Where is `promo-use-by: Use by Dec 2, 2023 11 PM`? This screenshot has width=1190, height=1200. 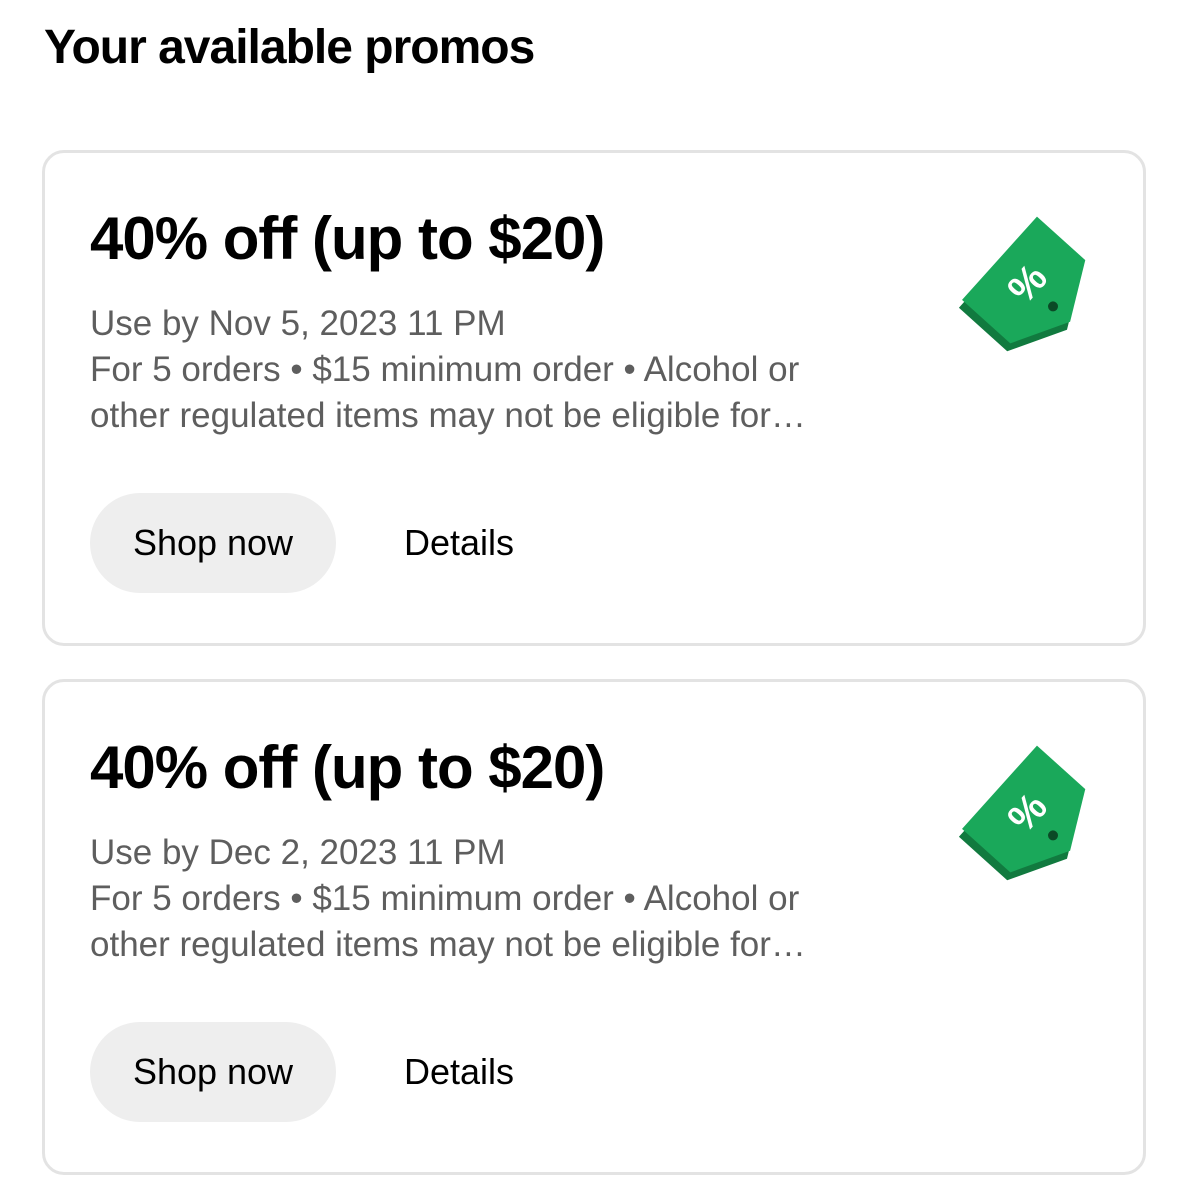
promo-use-by: Use by Dec 2, 2023 11 PM is located at coordinates (298, 852).